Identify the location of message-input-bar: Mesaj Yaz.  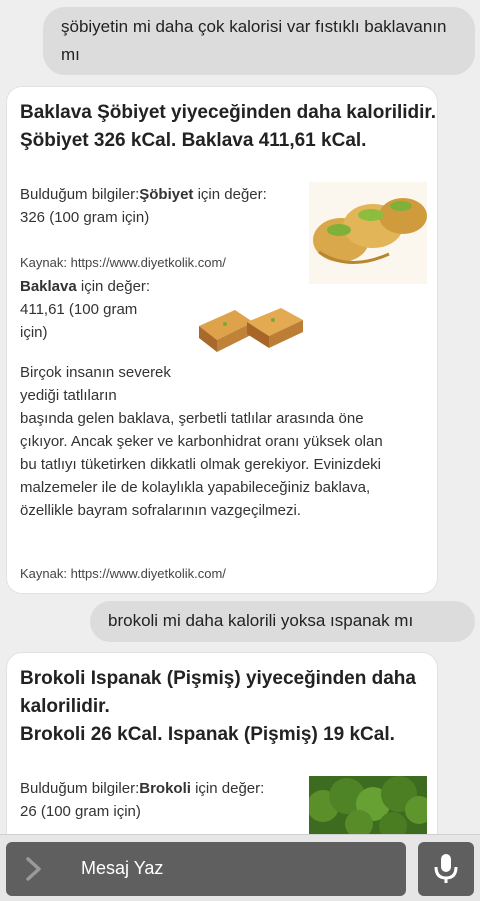
(240, 867).